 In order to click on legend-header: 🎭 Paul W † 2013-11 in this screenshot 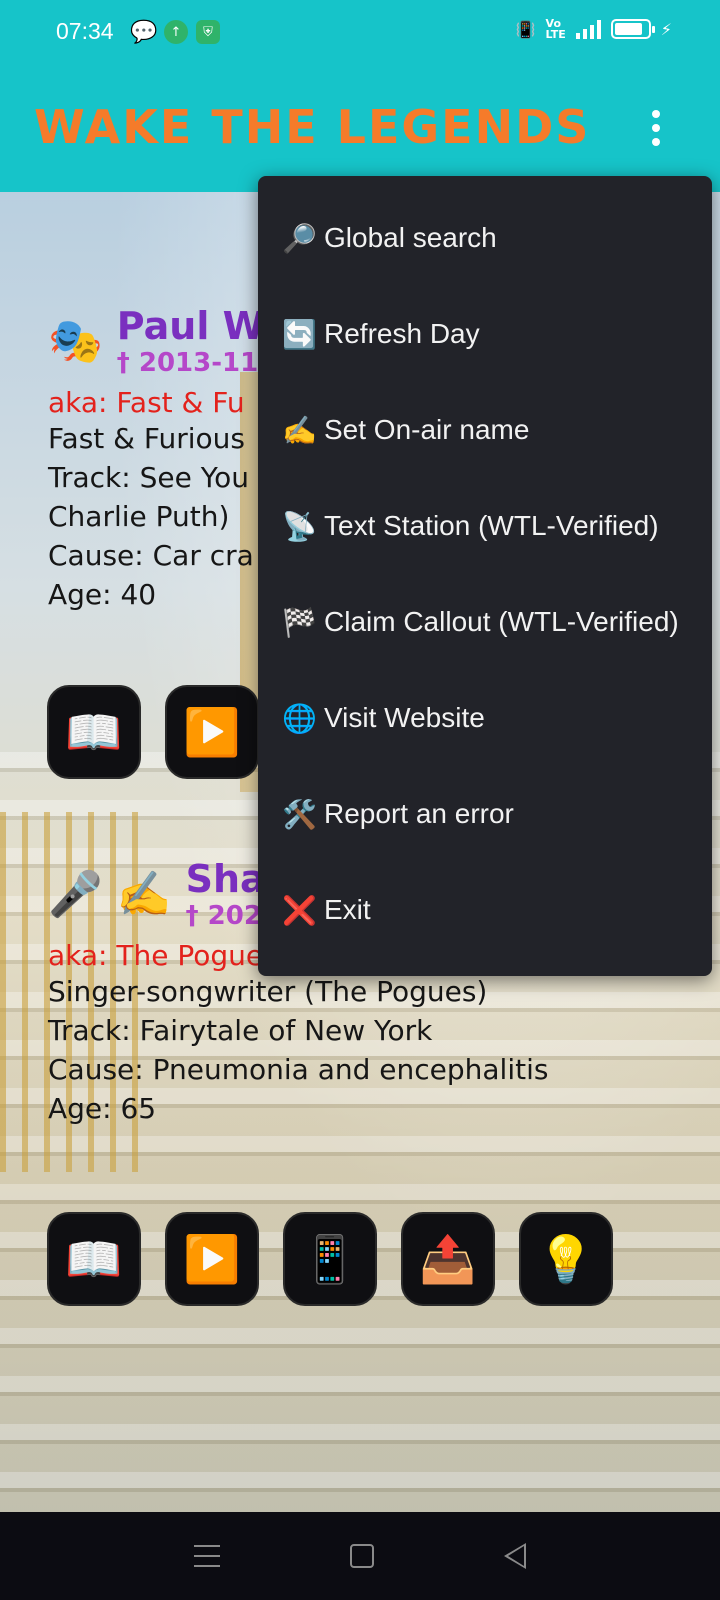, I will do `click(156, 341)`.